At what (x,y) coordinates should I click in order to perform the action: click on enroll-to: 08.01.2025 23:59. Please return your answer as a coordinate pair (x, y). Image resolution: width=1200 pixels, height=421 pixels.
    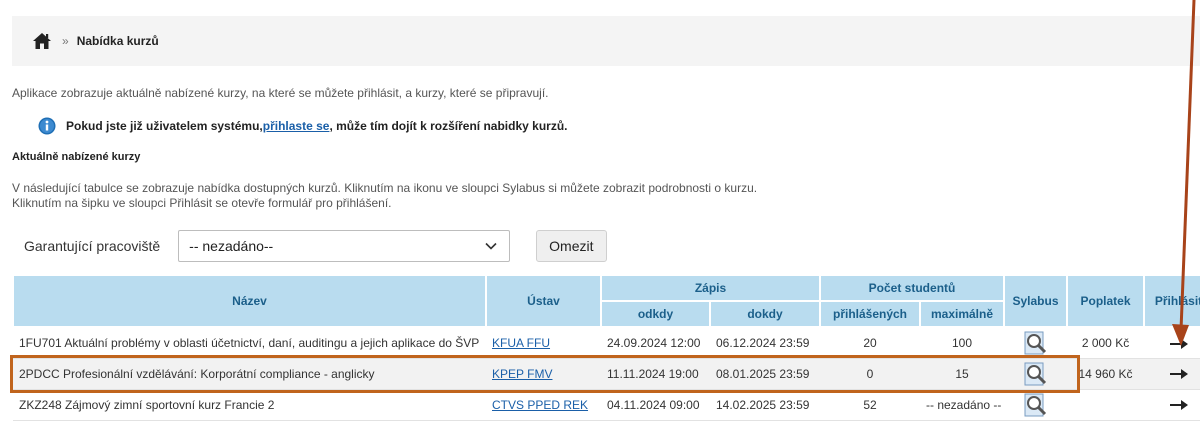
    Looking at the image, I should click on (765, 374).